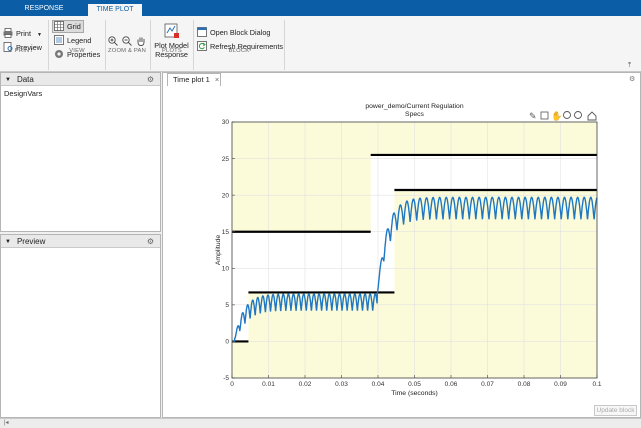 This screenshot has height=428, width=641. Describe the element at coordinates (533, 116) in the screenshot. I see `export-icon: ✎` at that location.